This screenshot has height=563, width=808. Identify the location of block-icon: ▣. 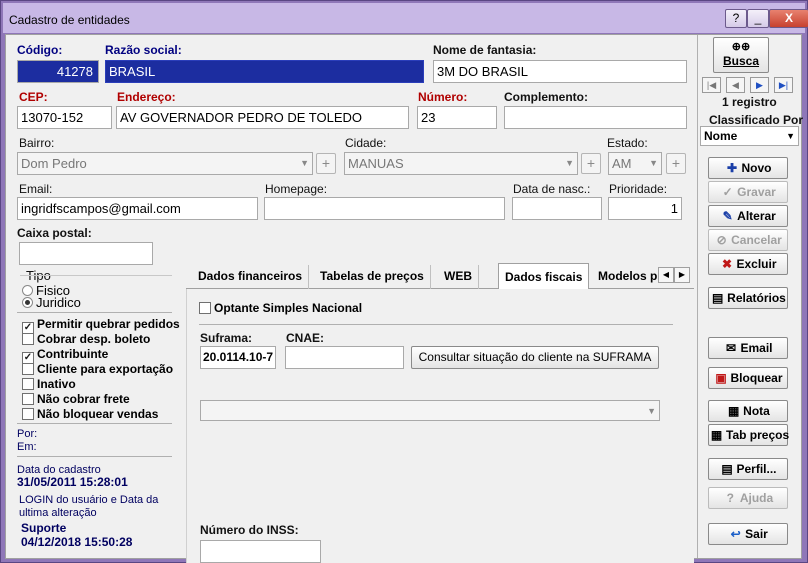
(721, 378).